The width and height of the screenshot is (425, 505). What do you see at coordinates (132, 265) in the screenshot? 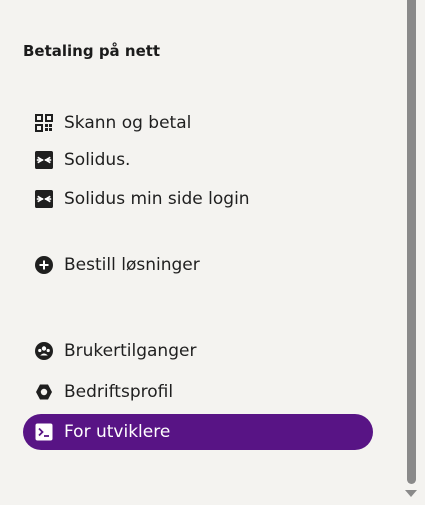
I see `menu-item-label: Bestill løsninger` at bounding box center [132, 265].